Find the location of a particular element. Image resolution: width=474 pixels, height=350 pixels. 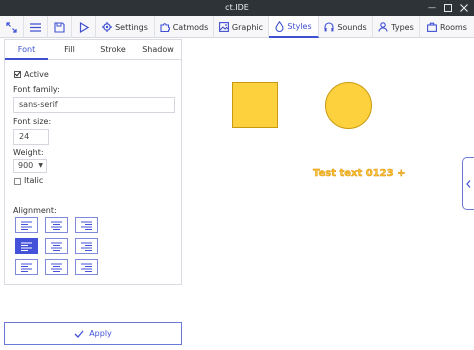

title-bar: ct.IDE — is located at coordinates (237, 8).